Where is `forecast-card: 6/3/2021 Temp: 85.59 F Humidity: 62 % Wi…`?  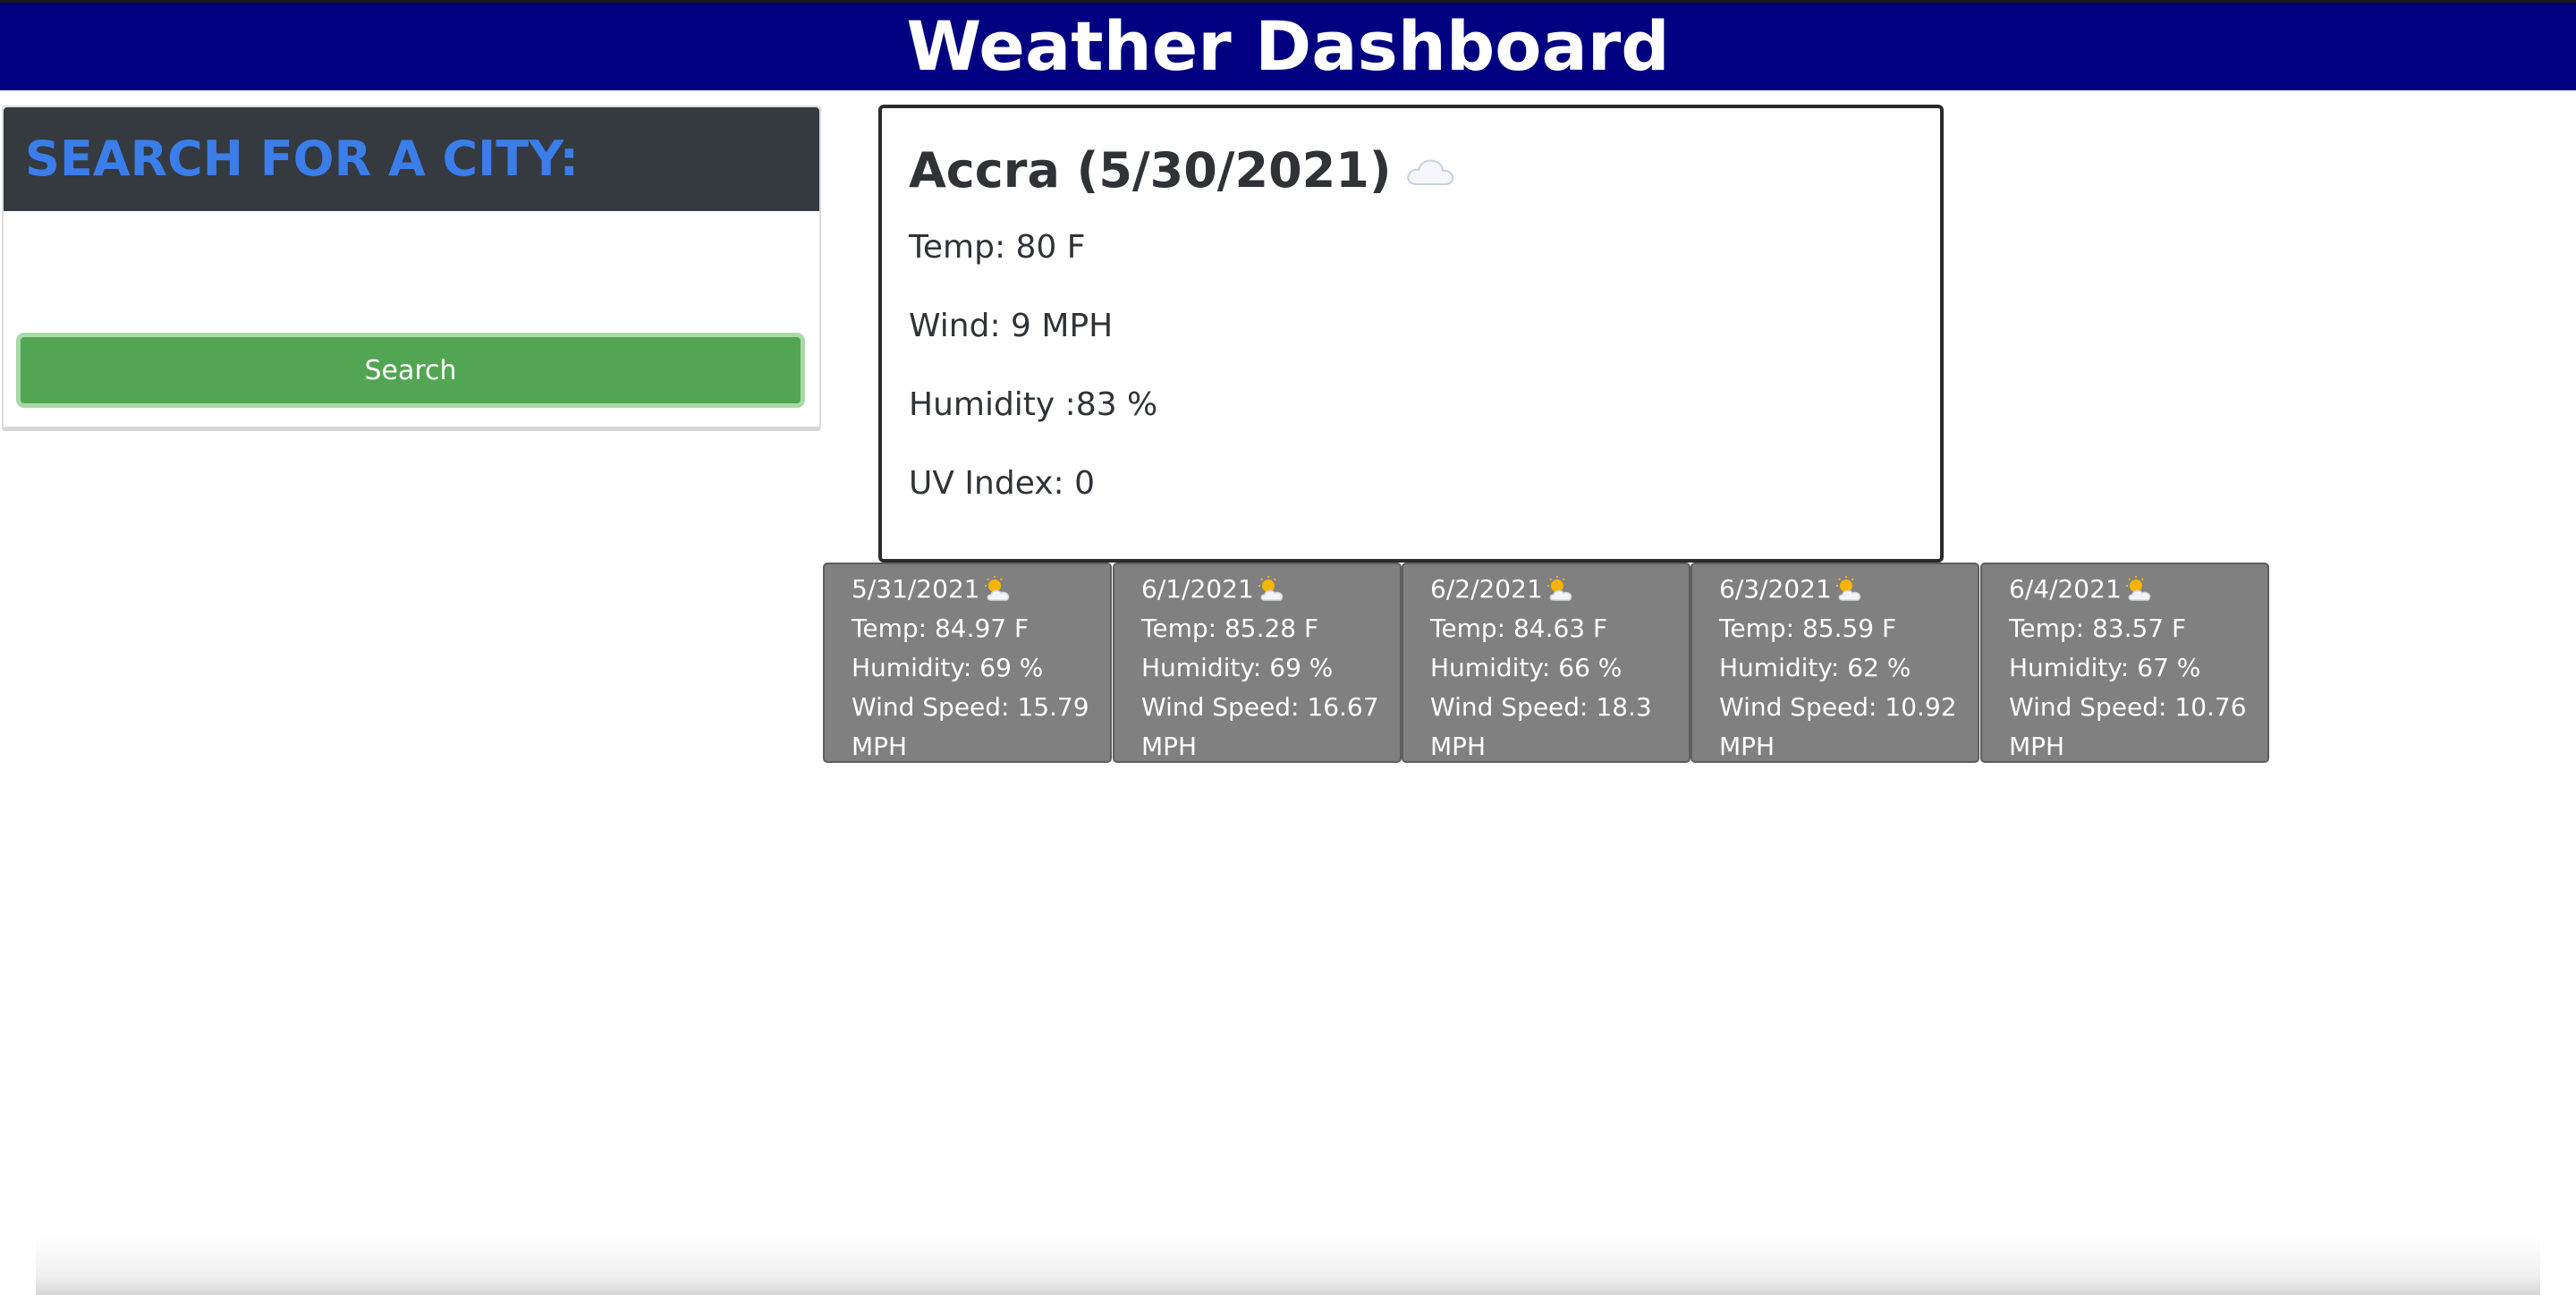 forecast-card: 6/3/2021 Temp: 85.59 F Humidity: 62 % Wi… is located at coordinates (1834, 663).